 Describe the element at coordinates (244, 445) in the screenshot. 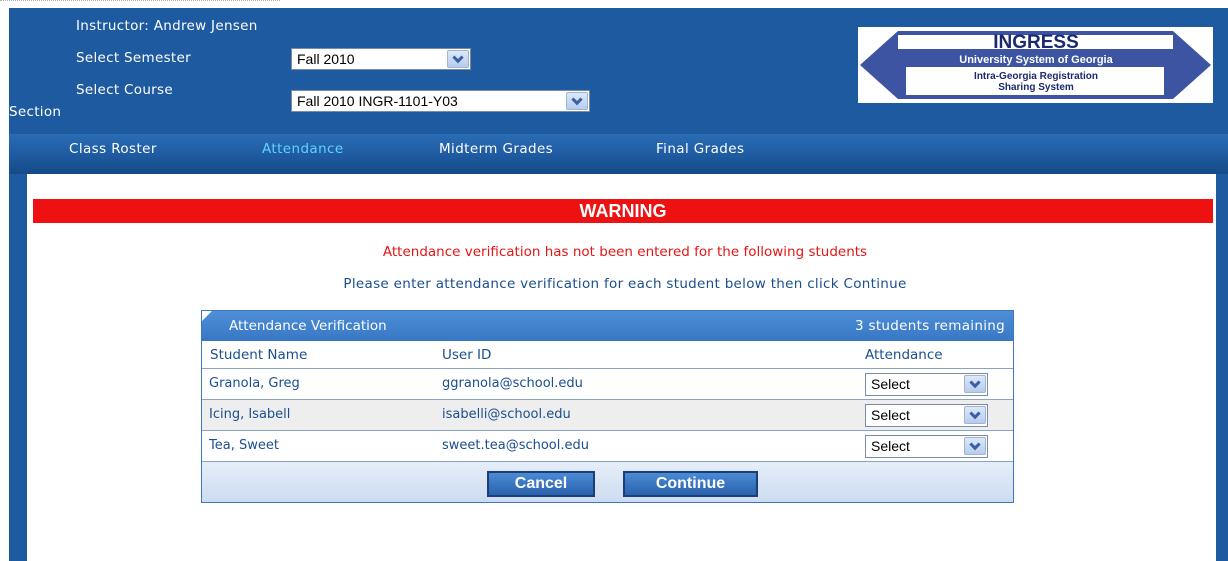

I see `student-name: Tea, Sweet` at that location.